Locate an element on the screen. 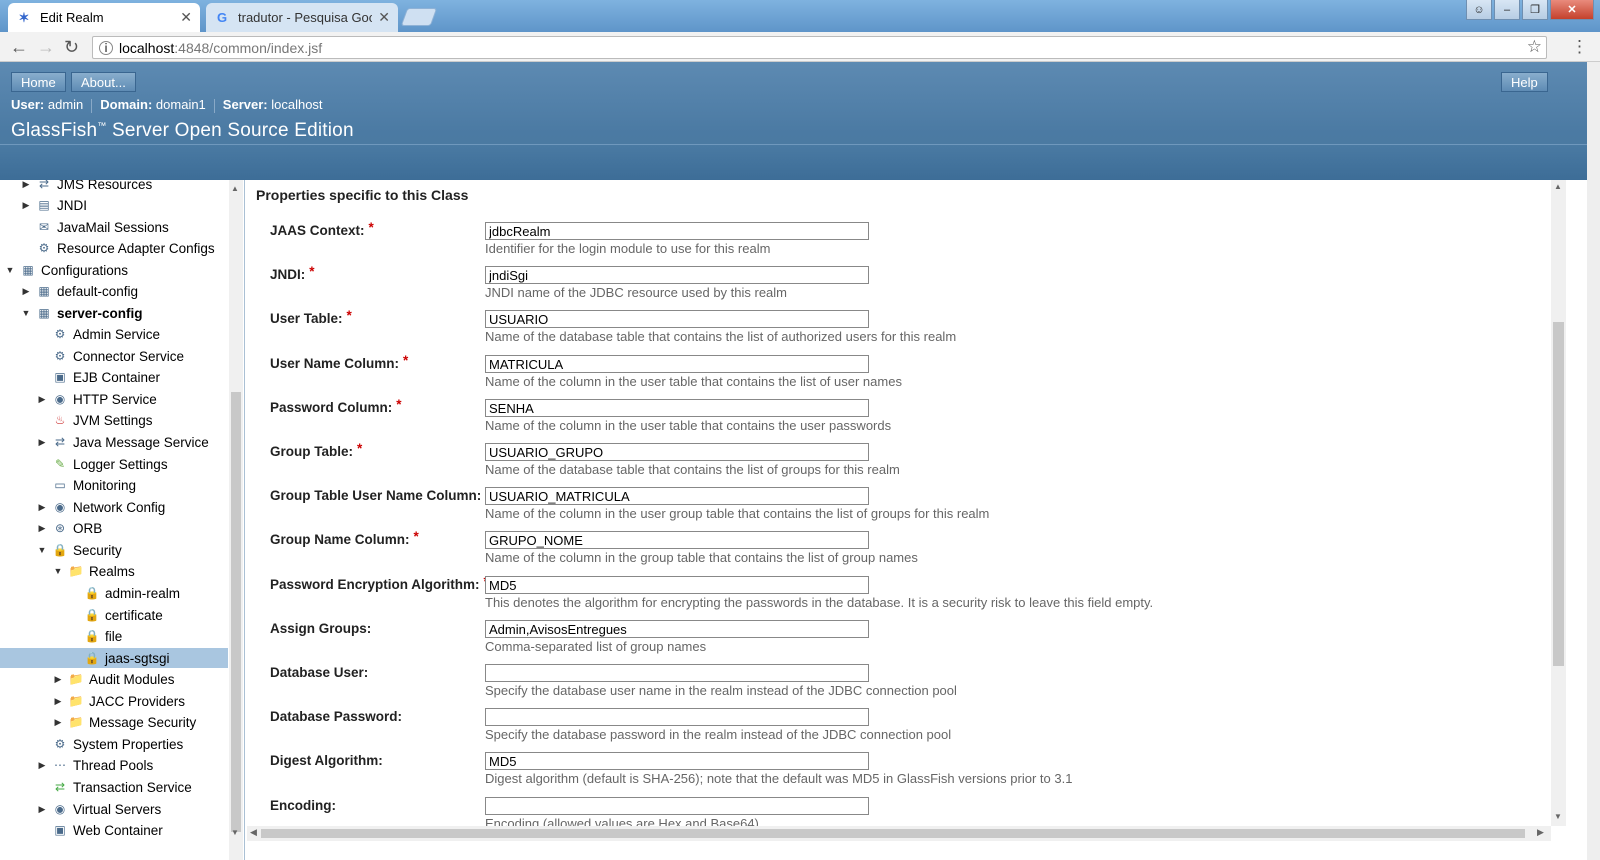 This screenshot has height=860, width=1600. close-window-button: ✕ is located at coordinates (1572, 10).